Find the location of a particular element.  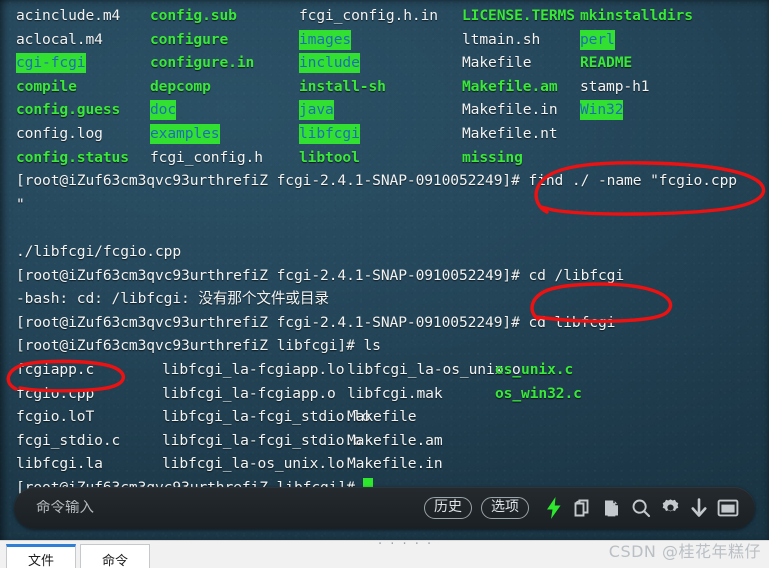

cd-abs-command-text: cd /libfcgi is located at coordinates (576, 275).